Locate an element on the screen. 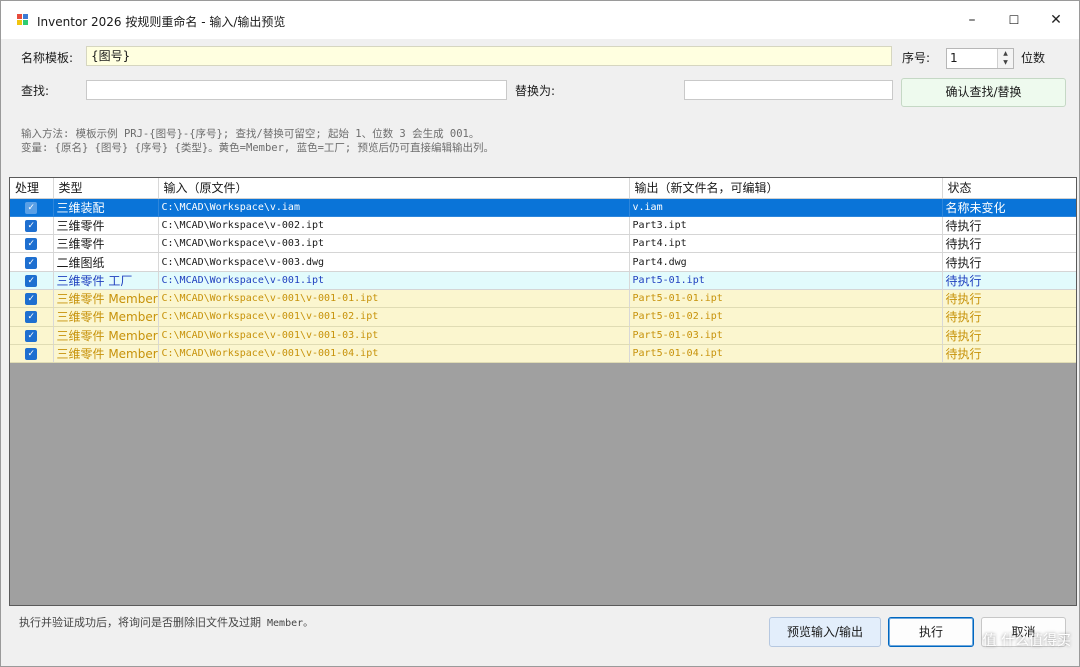 The width and height of the screenshot is (1080, 667). title-bar: Inventor 2026 按规则重命名 - 输入/输出预览 – ☐ ✕ is located at coordinates (540, 20).